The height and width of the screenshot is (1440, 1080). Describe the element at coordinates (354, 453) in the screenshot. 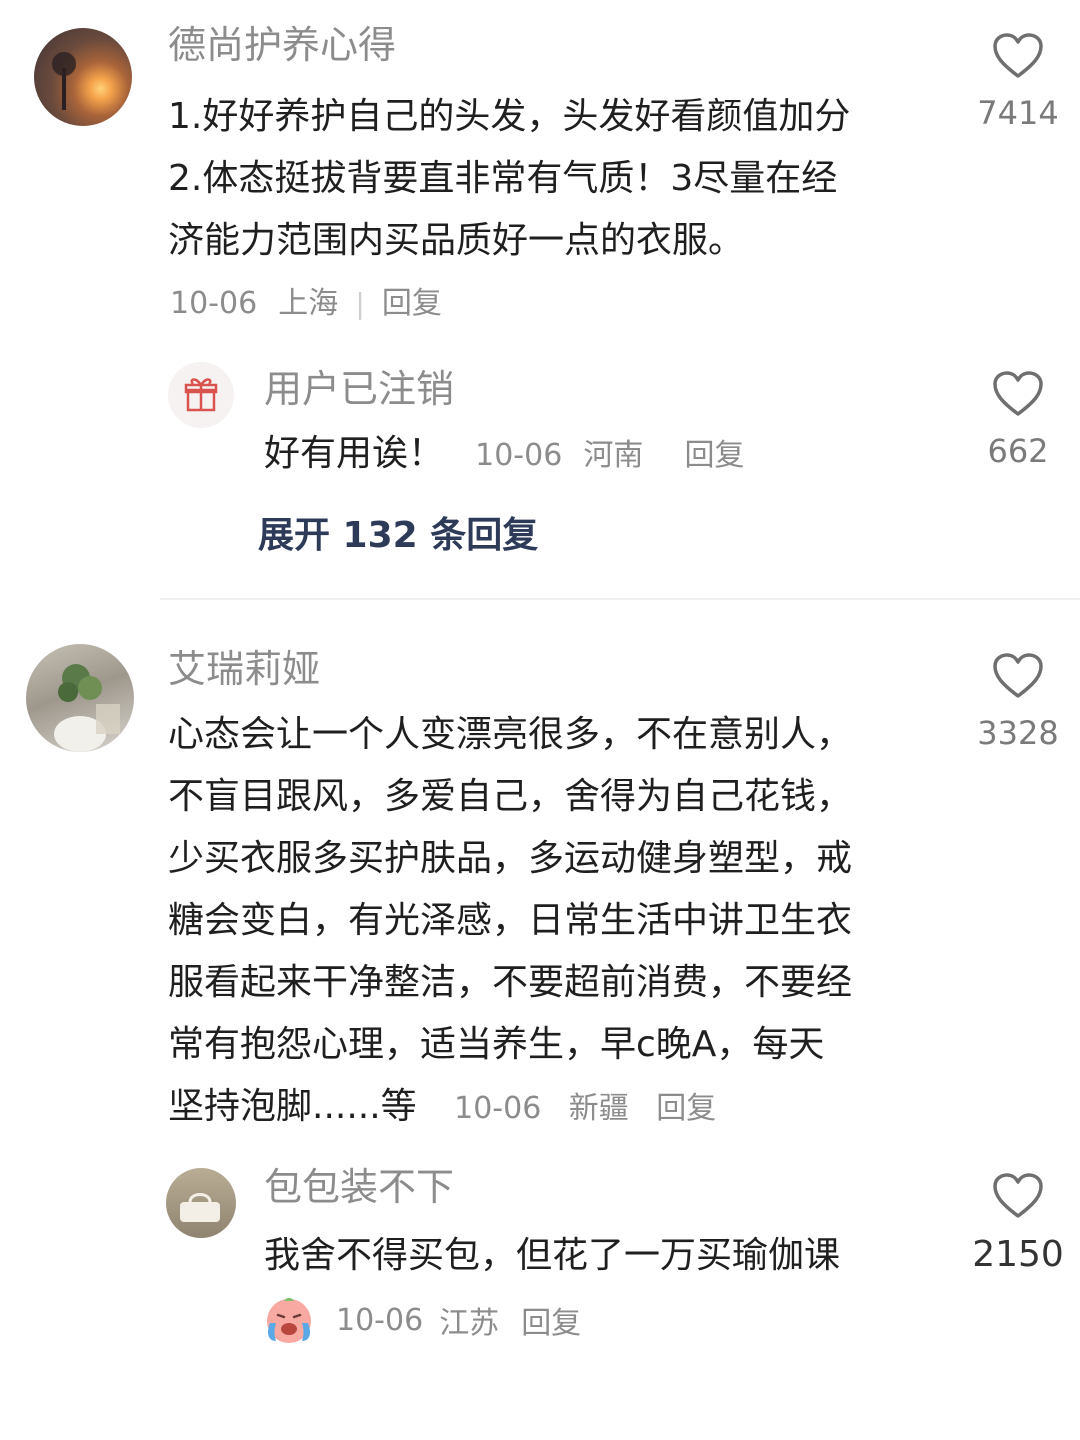

I see `sub-reply-text: 好有用诶！` at that location.